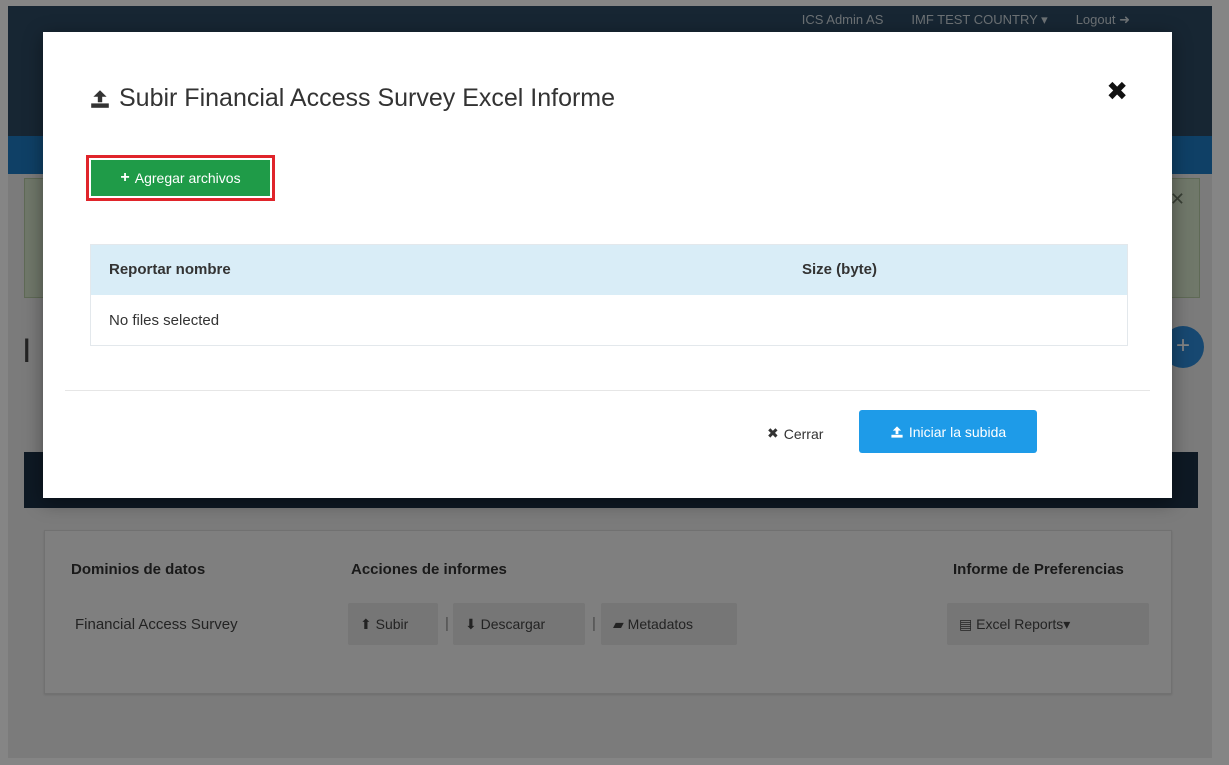 The width and height of the screenshot is (1229, 765). Describe the element at coordinates (187, 178) in the screenshot. I see `add-files-label: Agregar archivos` at that location.